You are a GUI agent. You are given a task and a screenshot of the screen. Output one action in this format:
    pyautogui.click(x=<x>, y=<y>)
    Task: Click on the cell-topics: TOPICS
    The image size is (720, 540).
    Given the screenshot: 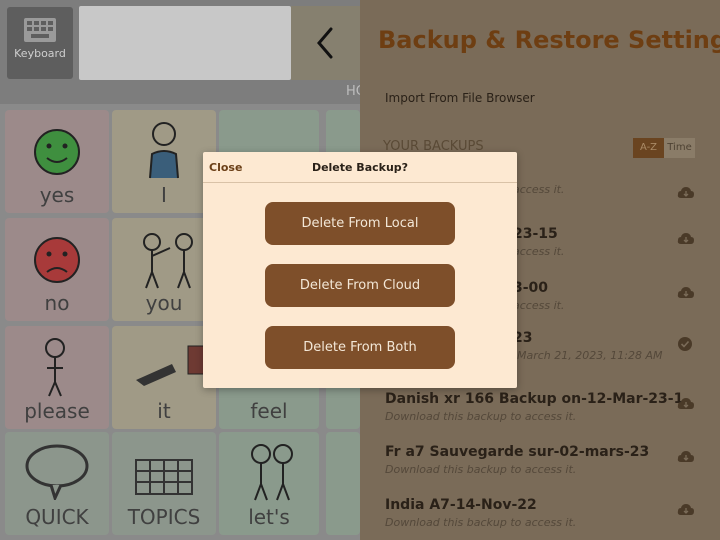 What is the action you would take?
    pyautogui.click(x=164, y=483)
    